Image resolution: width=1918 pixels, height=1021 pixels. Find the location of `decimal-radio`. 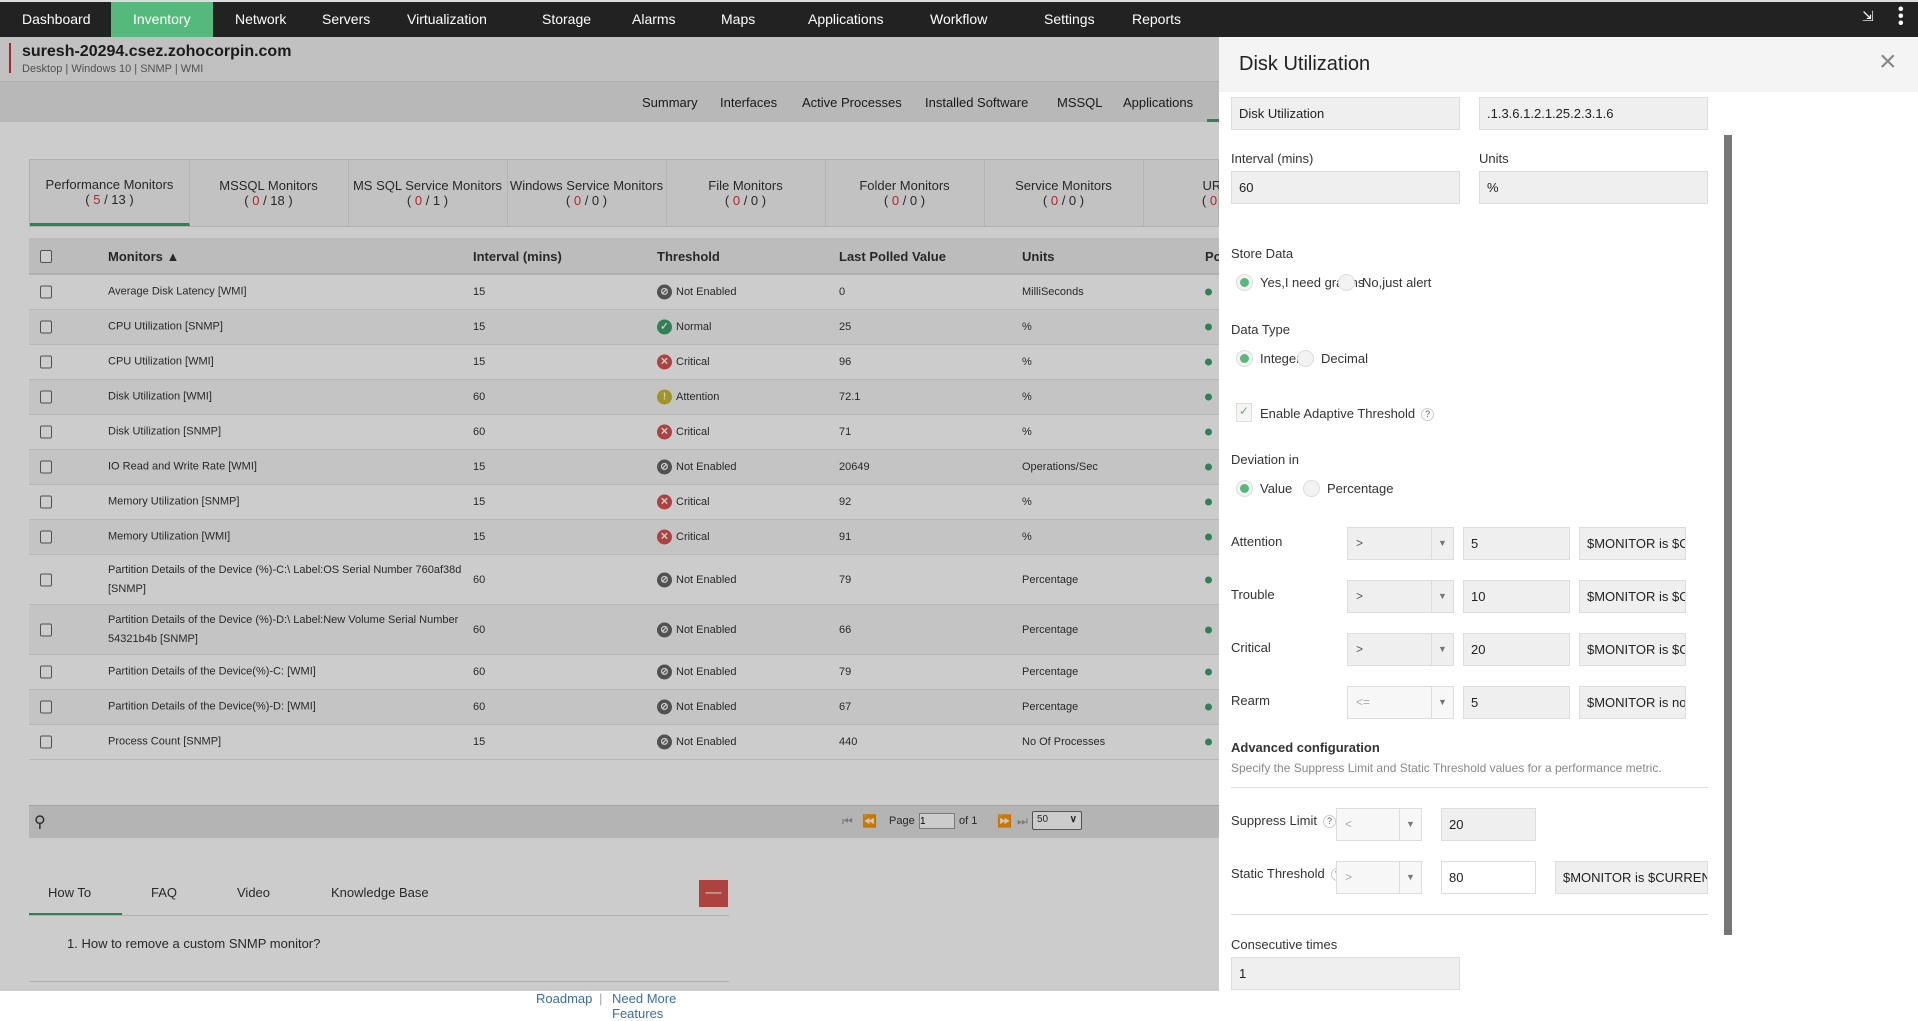

decimal-radio is located at coordinates (1305, 358).